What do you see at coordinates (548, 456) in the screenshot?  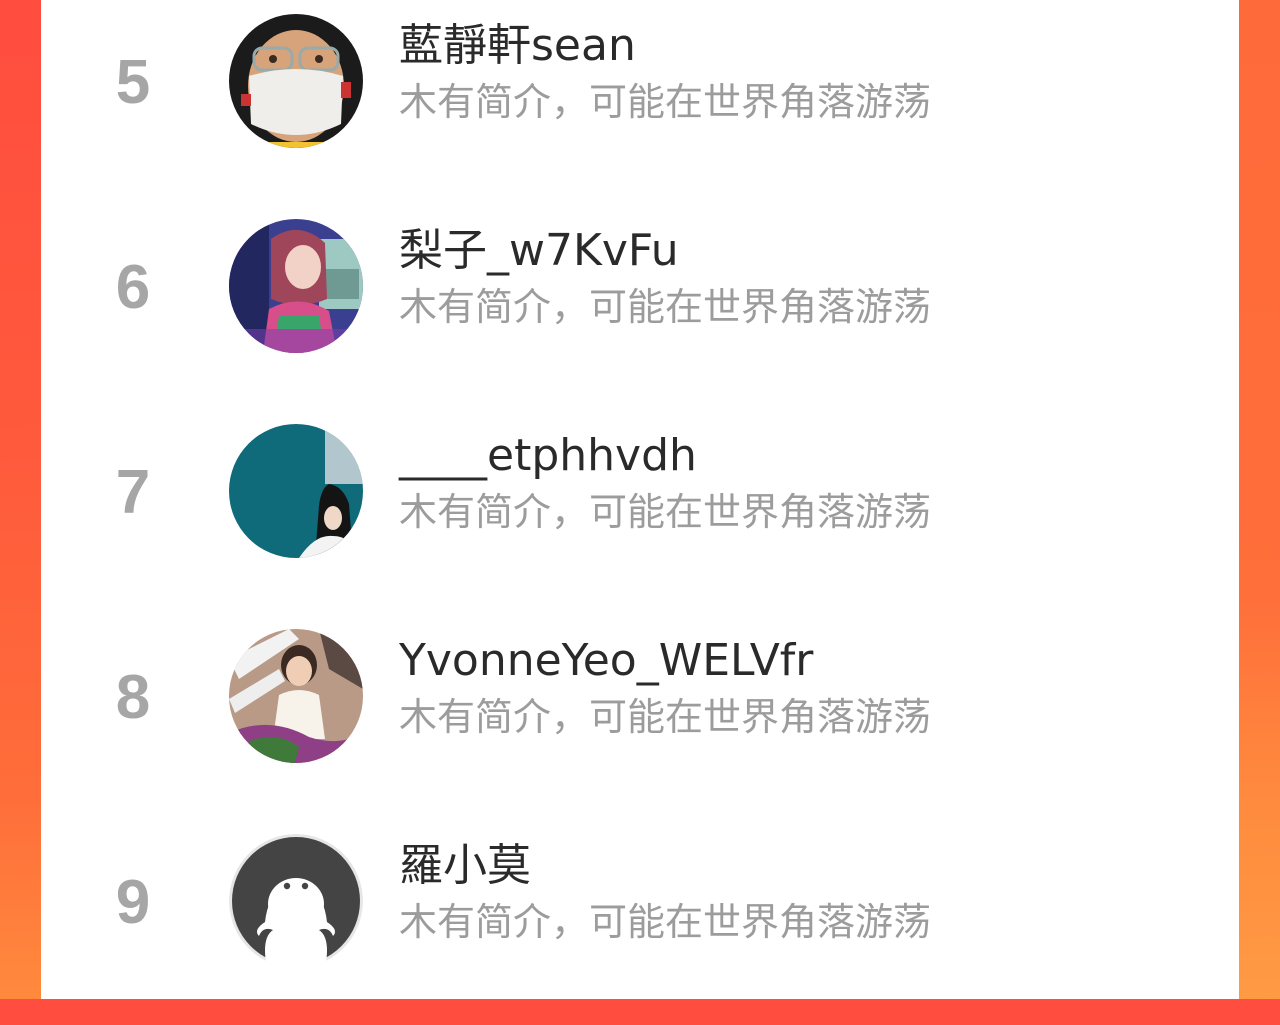 I see `user-name: ____etphhvdh` at bounding box center [548, 456].